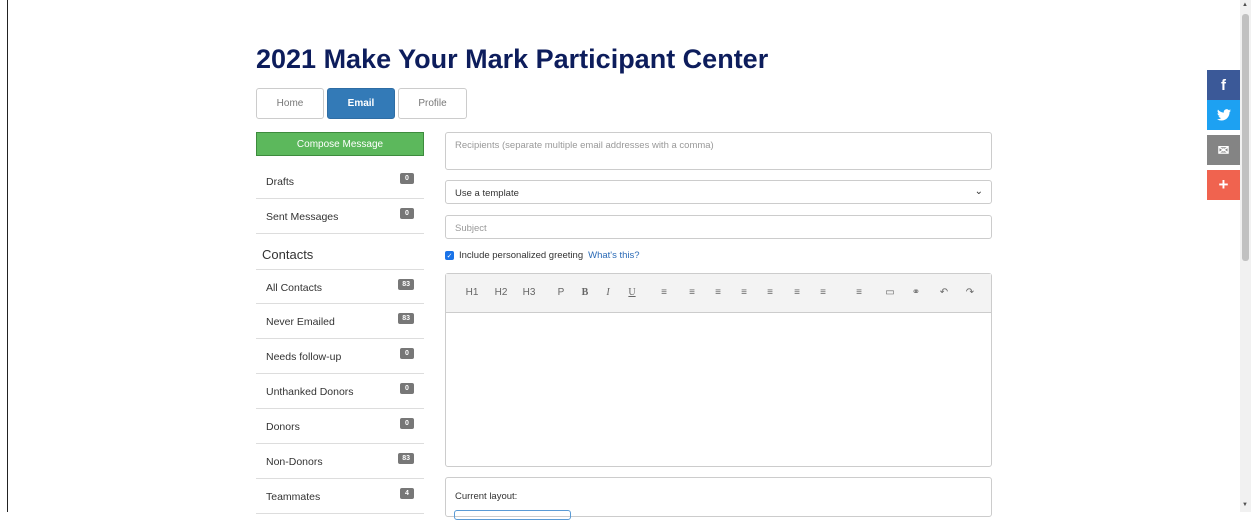  I want to click on left-border, so click(7, 256).